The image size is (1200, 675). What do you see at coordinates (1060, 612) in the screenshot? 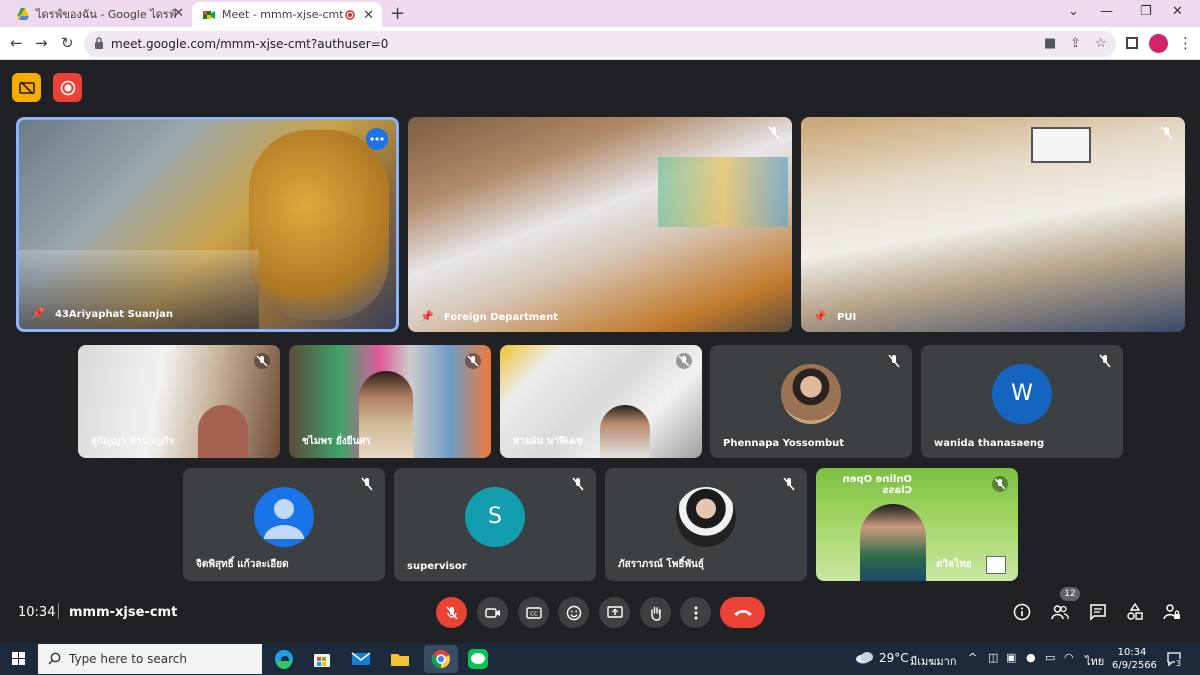
I see `people-button` at bounding box center [1060, 612].